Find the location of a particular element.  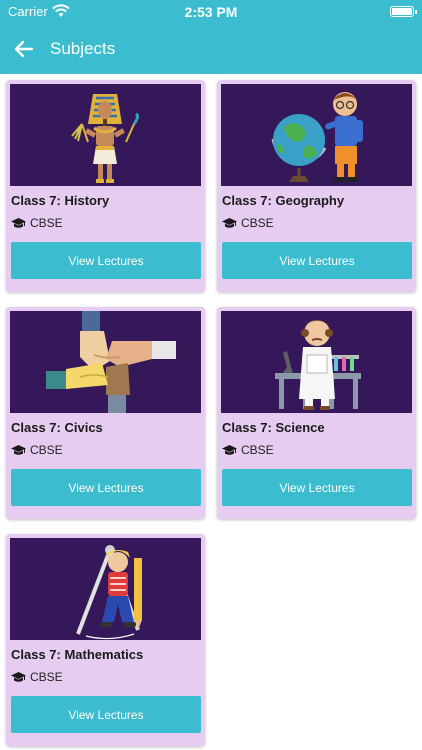

scientist-illustration is located at coordinates (316, 362).